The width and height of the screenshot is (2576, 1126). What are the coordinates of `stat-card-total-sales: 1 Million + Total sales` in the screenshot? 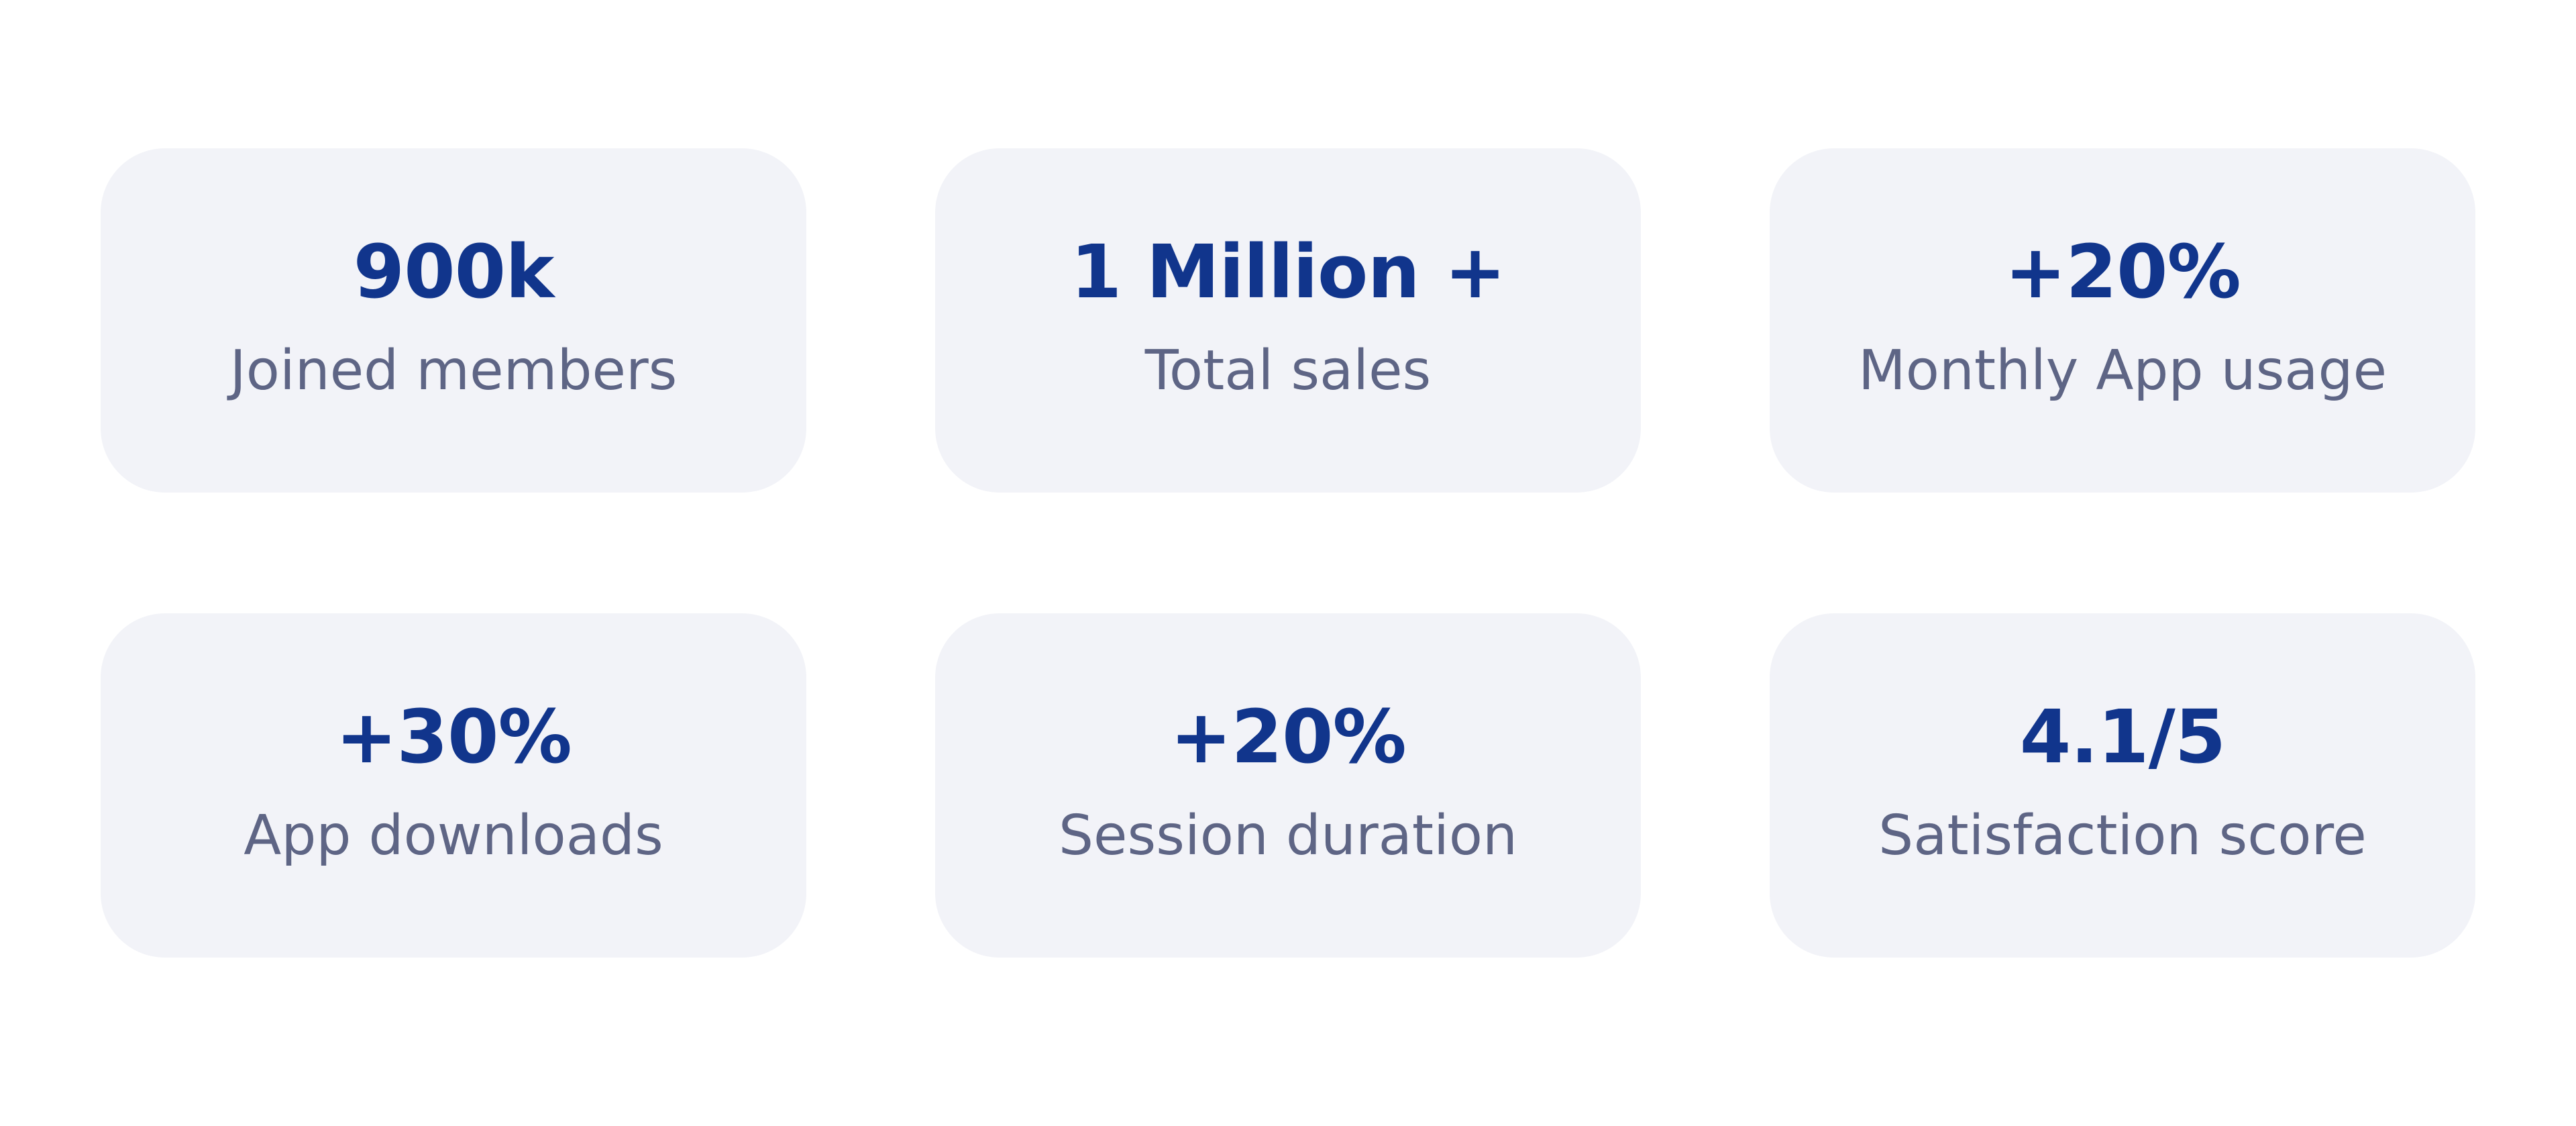 It's located at (1288, 320).